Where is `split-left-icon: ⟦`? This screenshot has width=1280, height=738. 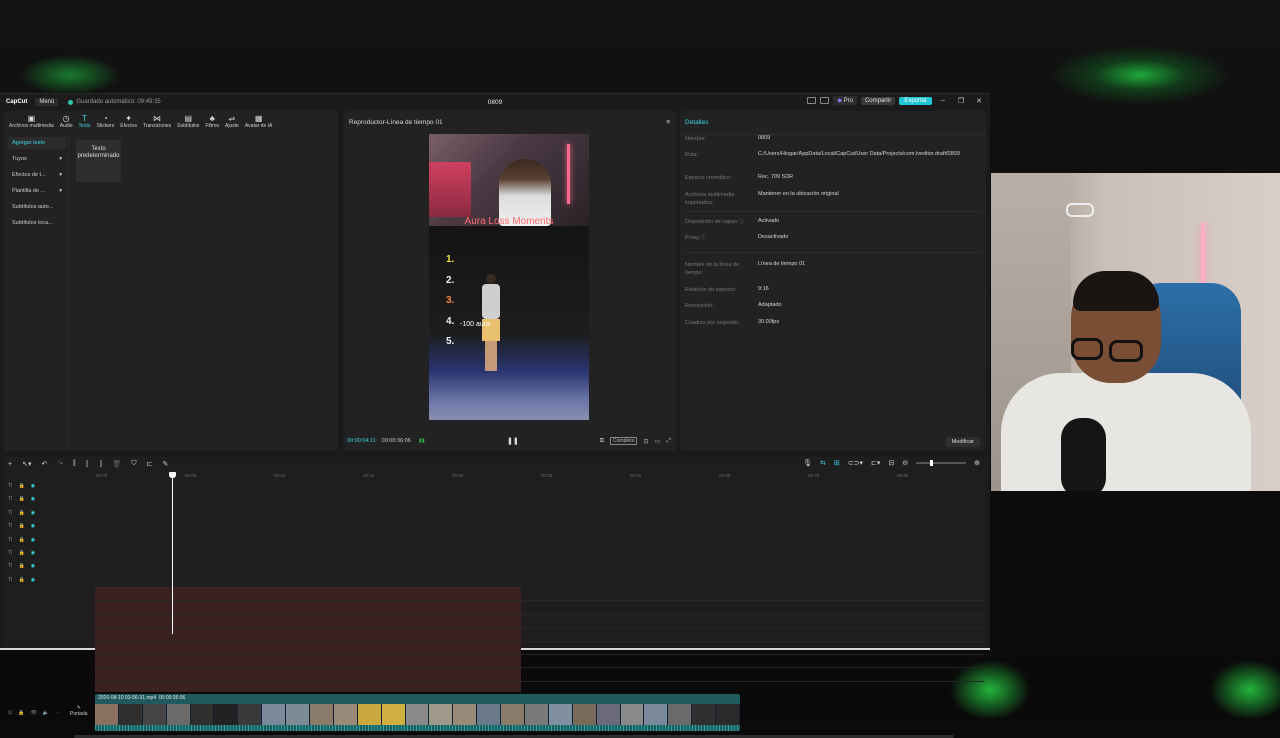 split-left-icon: ⟦ is located at coordinates (86, 464).